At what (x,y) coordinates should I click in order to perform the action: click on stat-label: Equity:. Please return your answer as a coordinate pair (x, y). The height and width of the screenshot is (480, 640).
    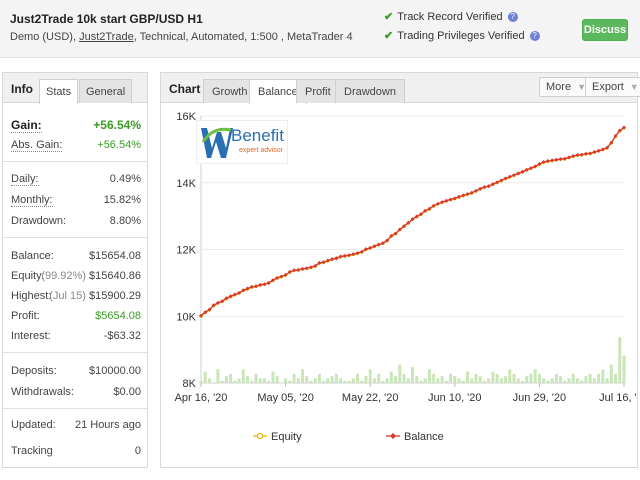
    Looking at the image, I should click on (28, 276).